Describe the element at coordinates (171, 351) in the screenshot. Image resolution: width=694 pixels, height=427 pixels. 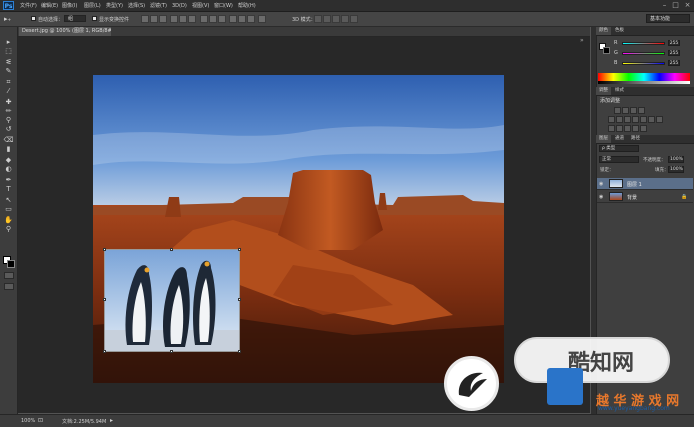
I see `transform-handle-b` at that location.